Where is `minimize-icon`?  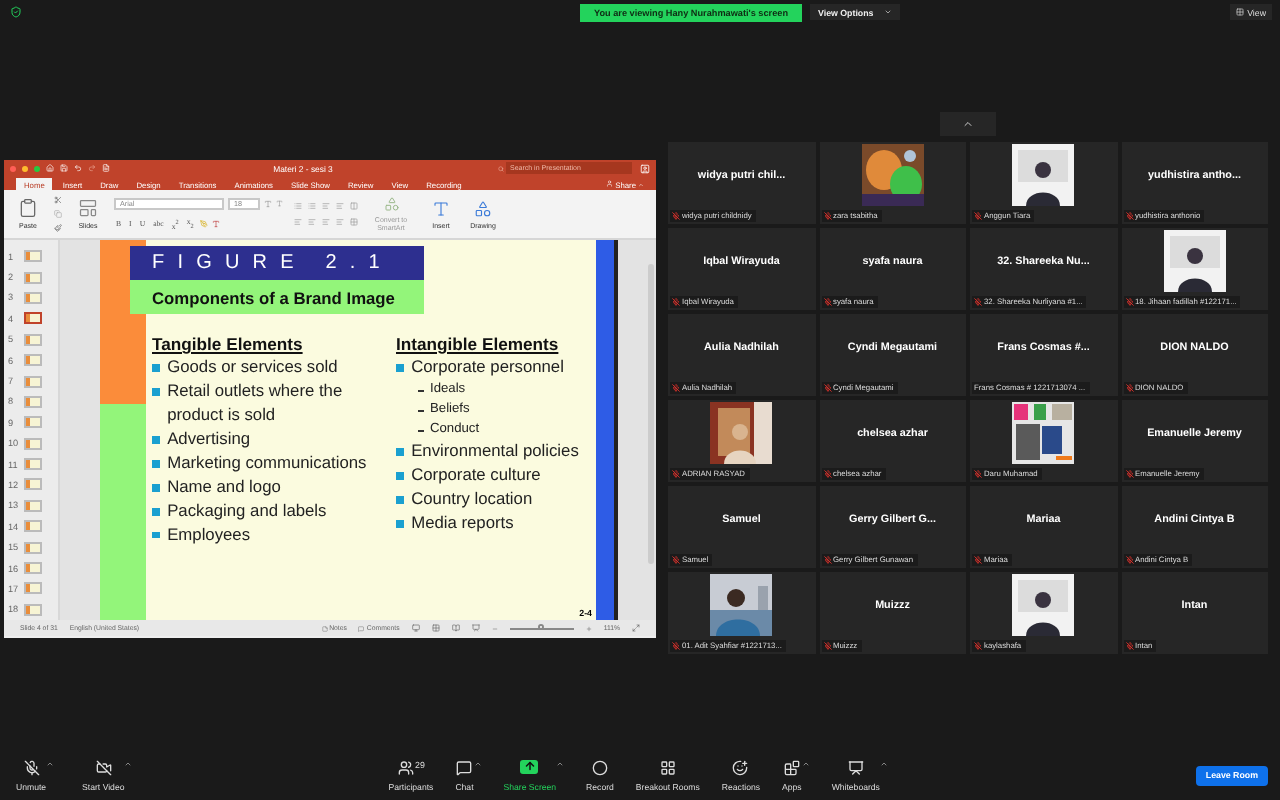
minimize-icon is located at coordinates (25, 168).